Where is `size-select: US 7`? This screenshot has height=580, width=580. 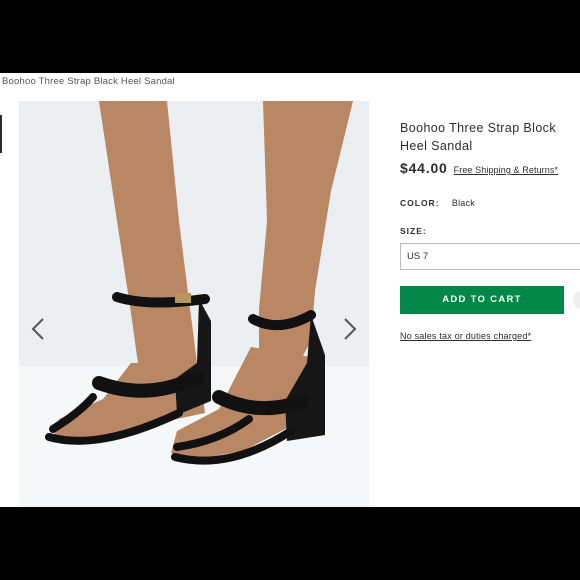
size-select: US 7 is located at coordinates (490, 256).